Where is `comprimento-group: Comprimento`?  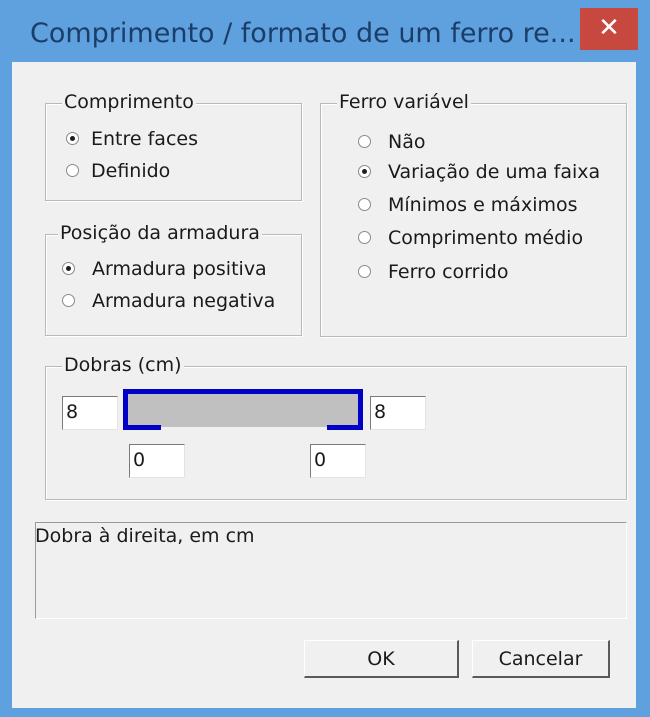 comprimento-group: Comprimento is located at coordinates (173, 146).